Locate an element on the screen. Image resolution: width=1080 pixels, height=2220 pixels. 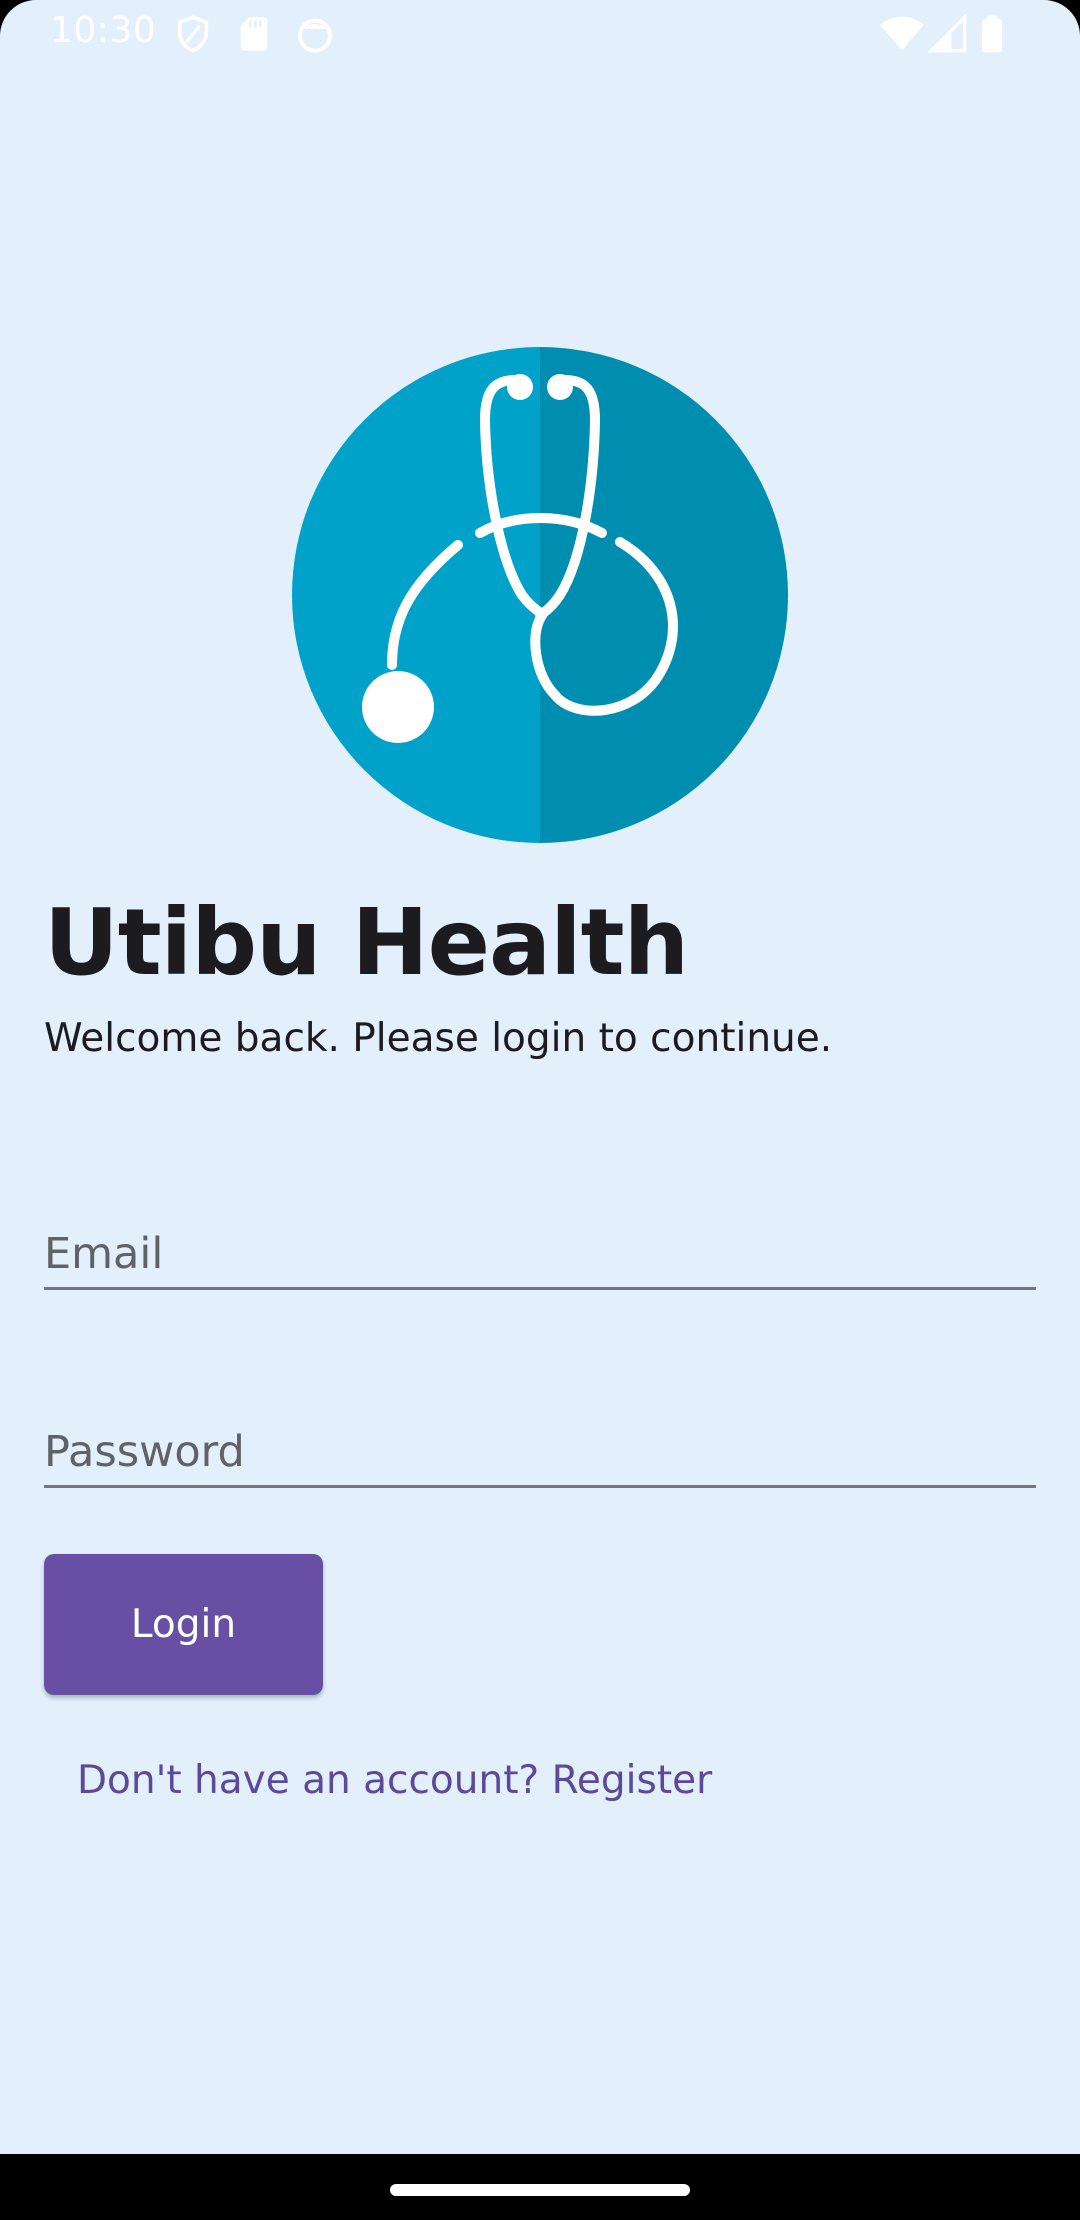
email-field is located at coordinates (540, 1242).